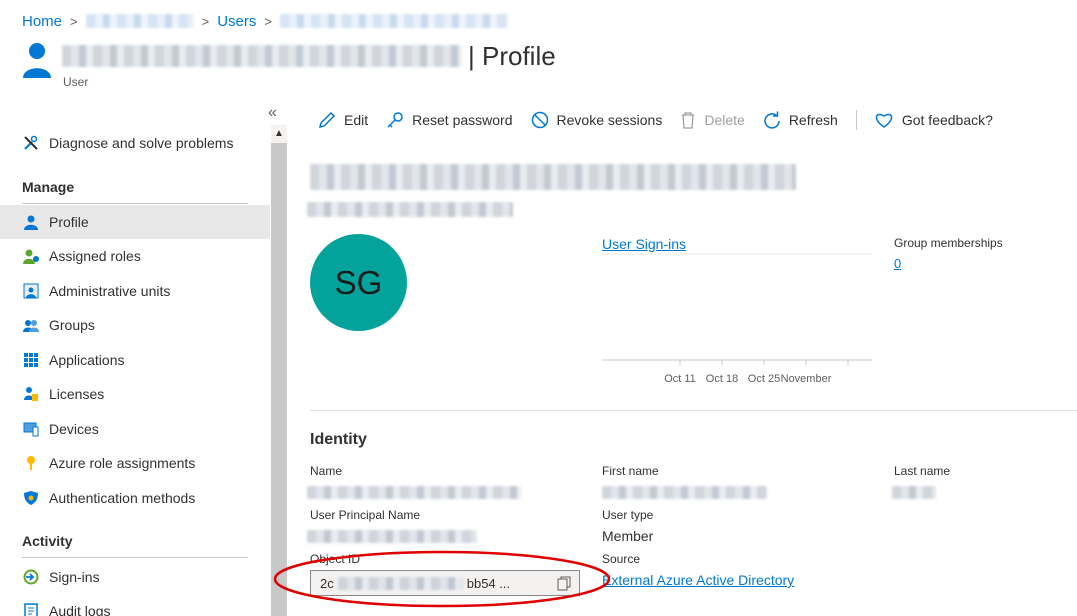 Image resolution: width=1077 pixels, height=616 pixels. Describe the element at coordinates (76, 82) in the screenshot. I see `page-subtitle: User` at that location.